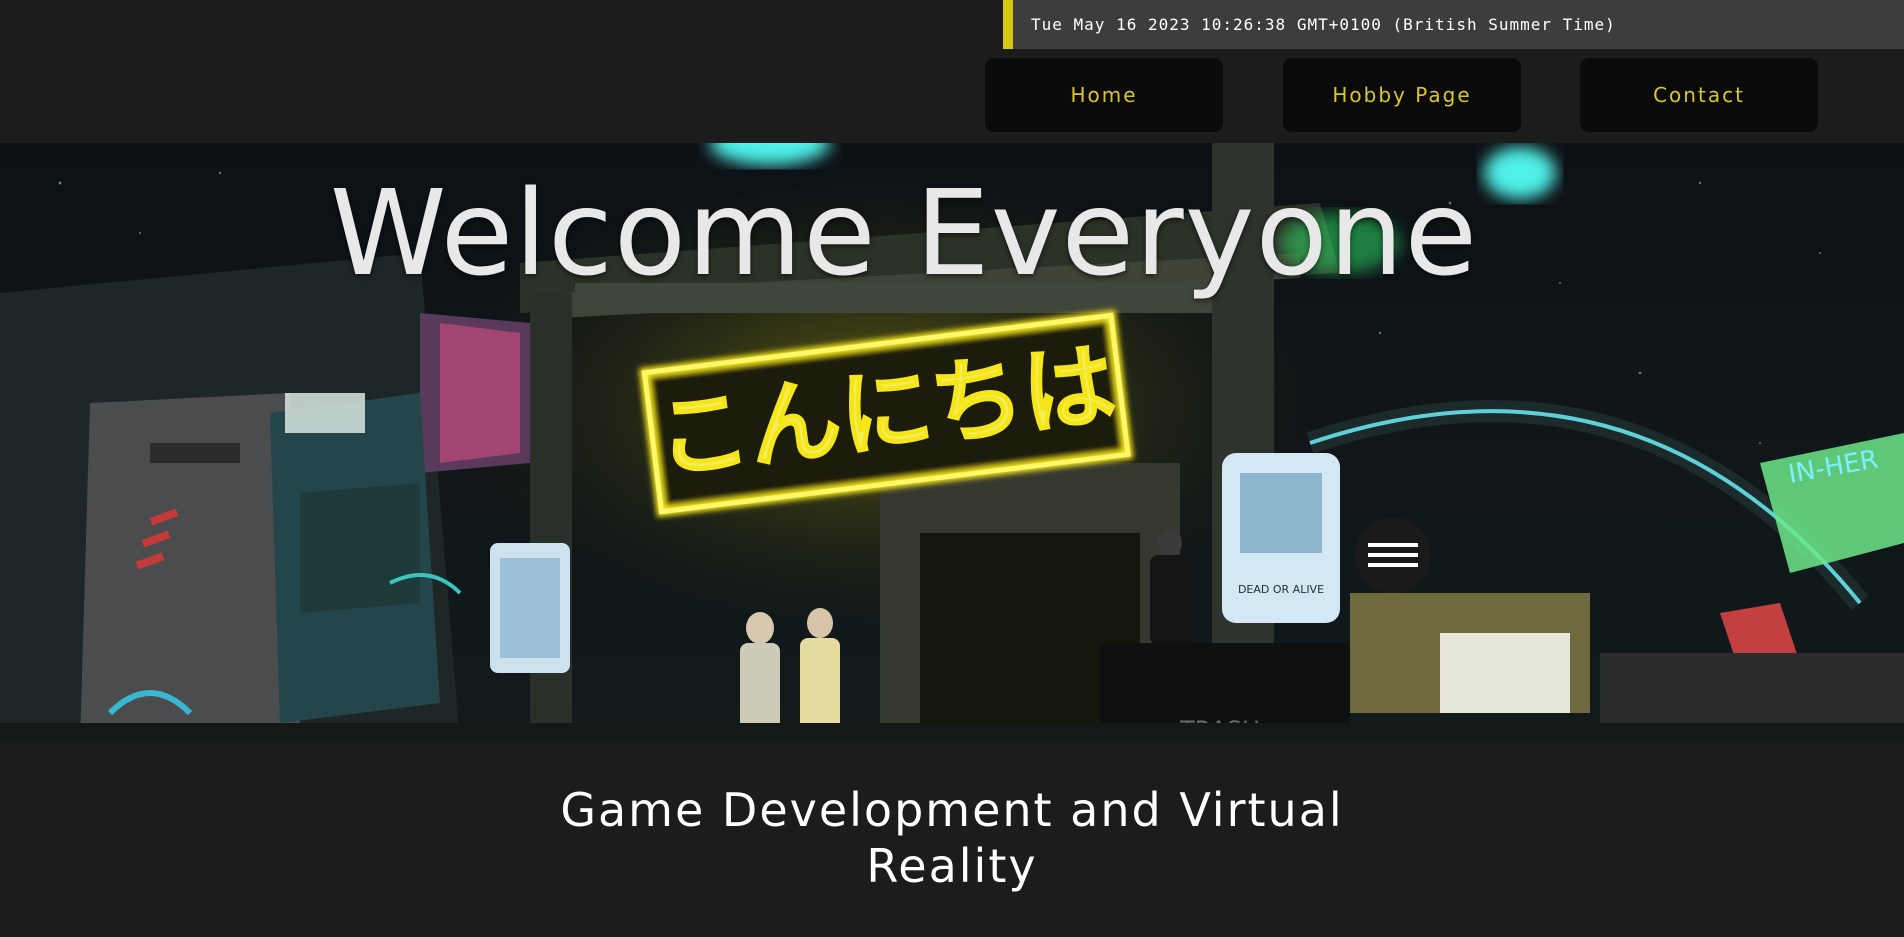 This screenshot has width=1904, height=937. Describe the element at coordinates (1281, 589) in the screenshot. I see `poster-text: DEAD OR ALIVE` at that location.